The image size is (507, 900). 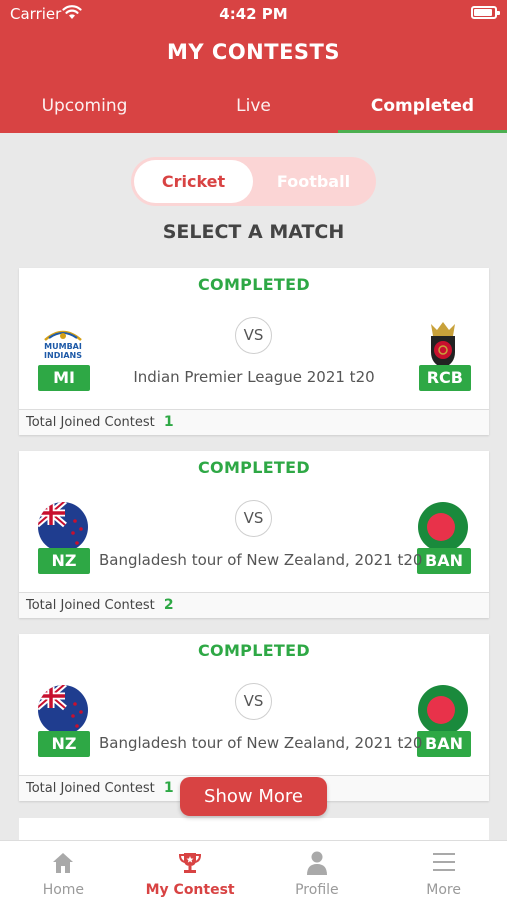 I want to click on svg-text: MUMBAI, so click(x=63, y=346).